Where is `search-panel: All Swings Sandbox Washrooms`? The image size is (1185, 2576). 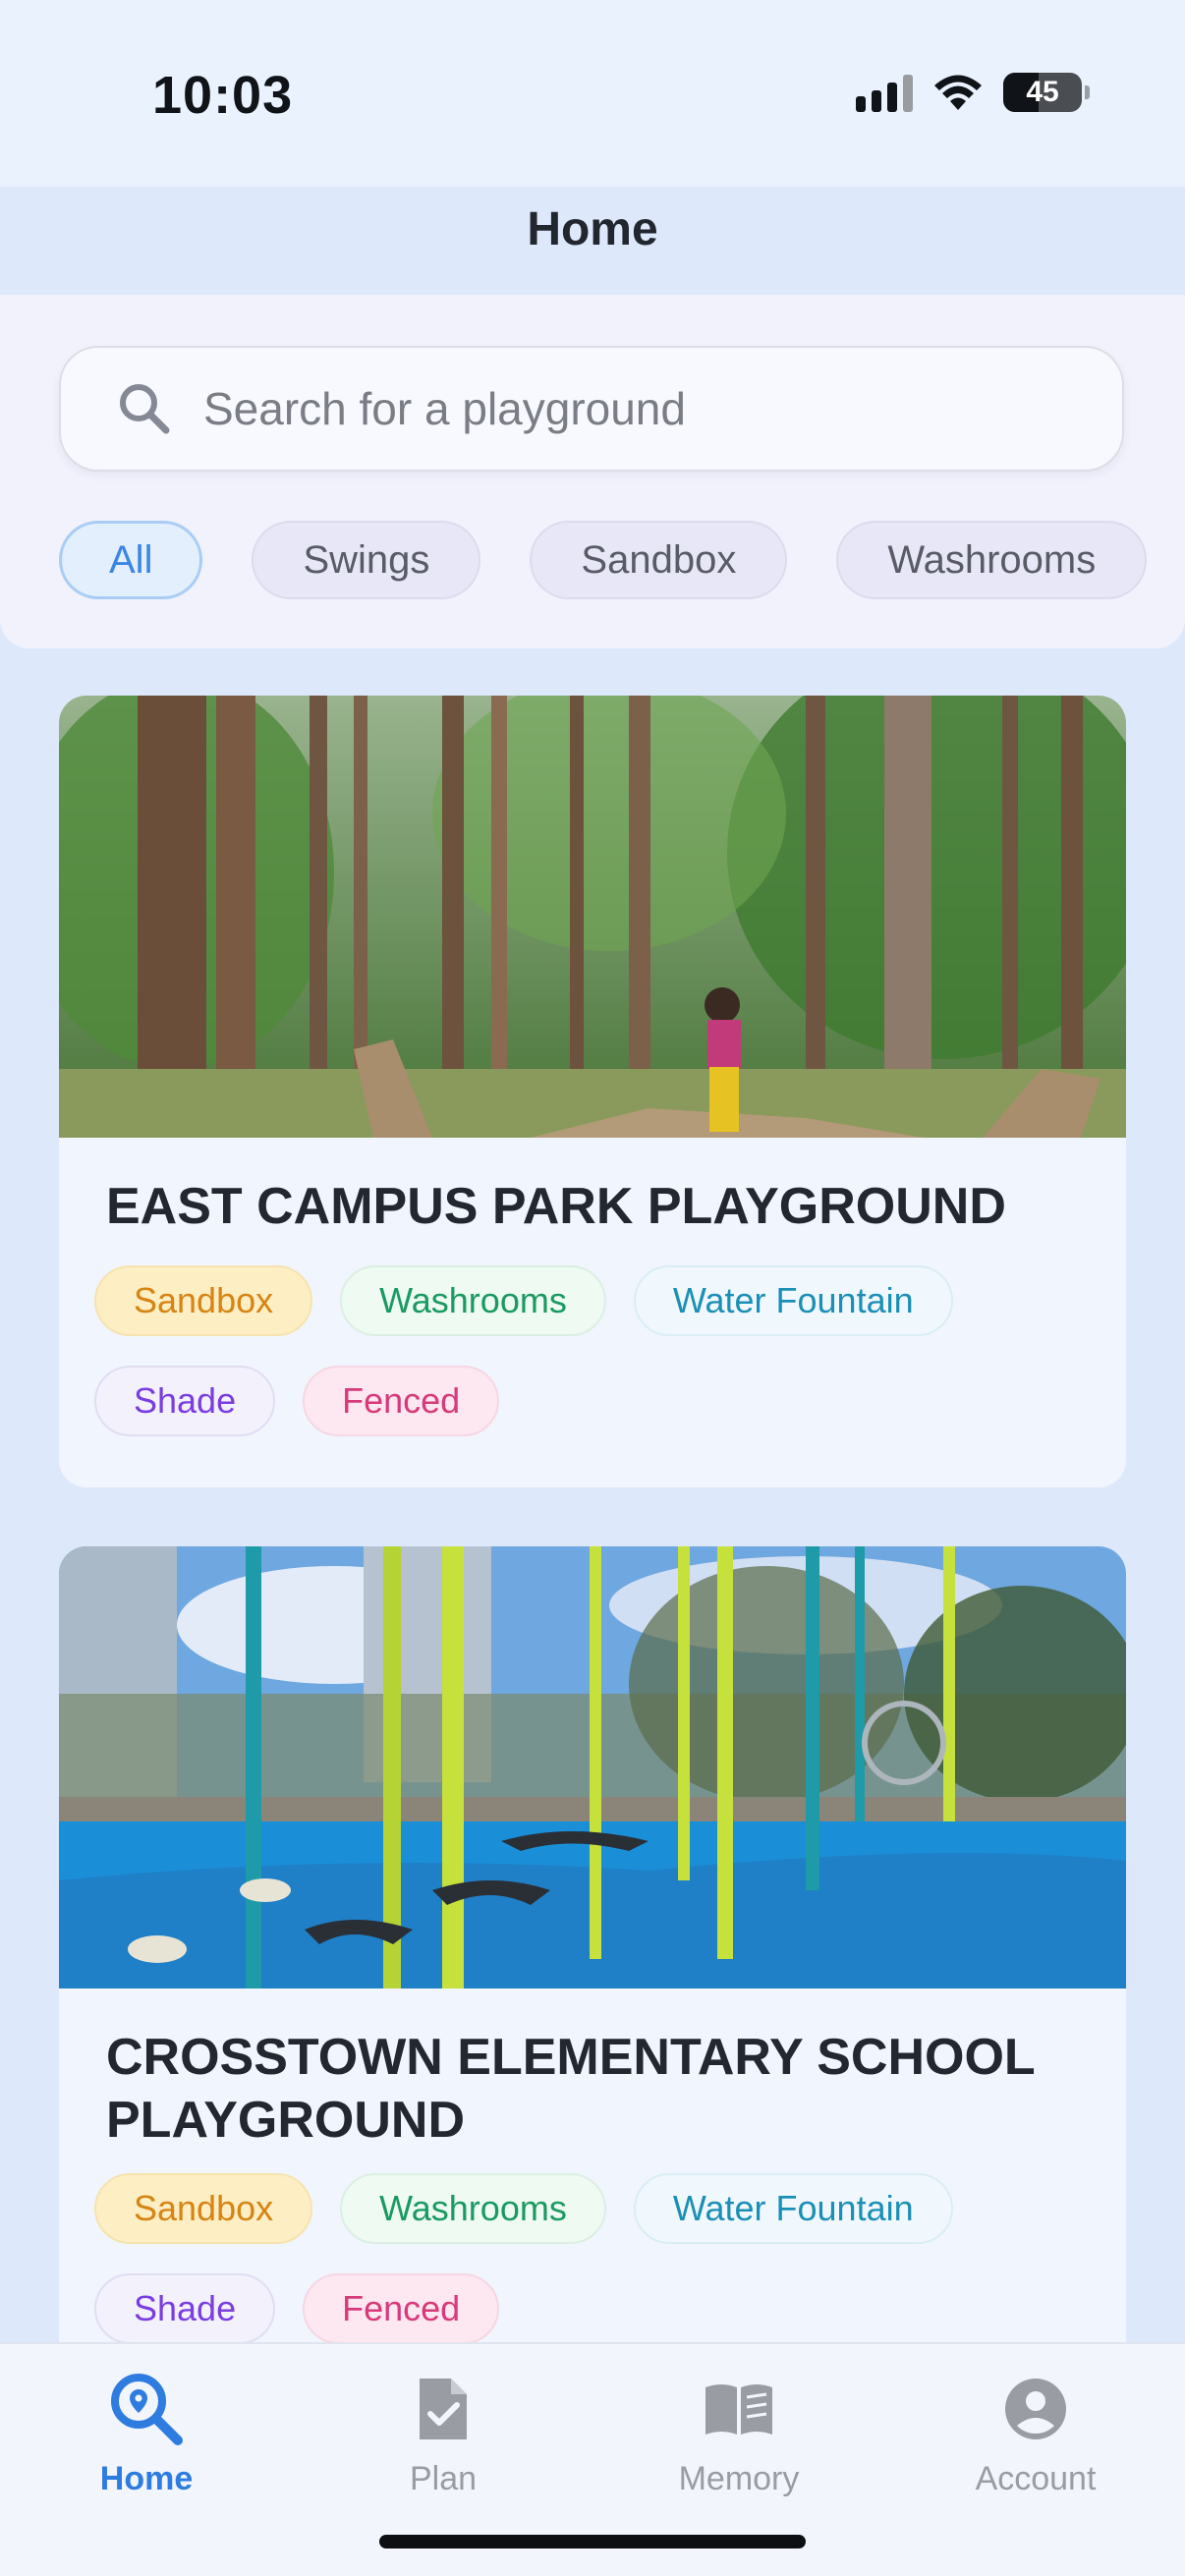 search-panel: All Swings Sandbox Washrooms is located at coordinates (592, 471).